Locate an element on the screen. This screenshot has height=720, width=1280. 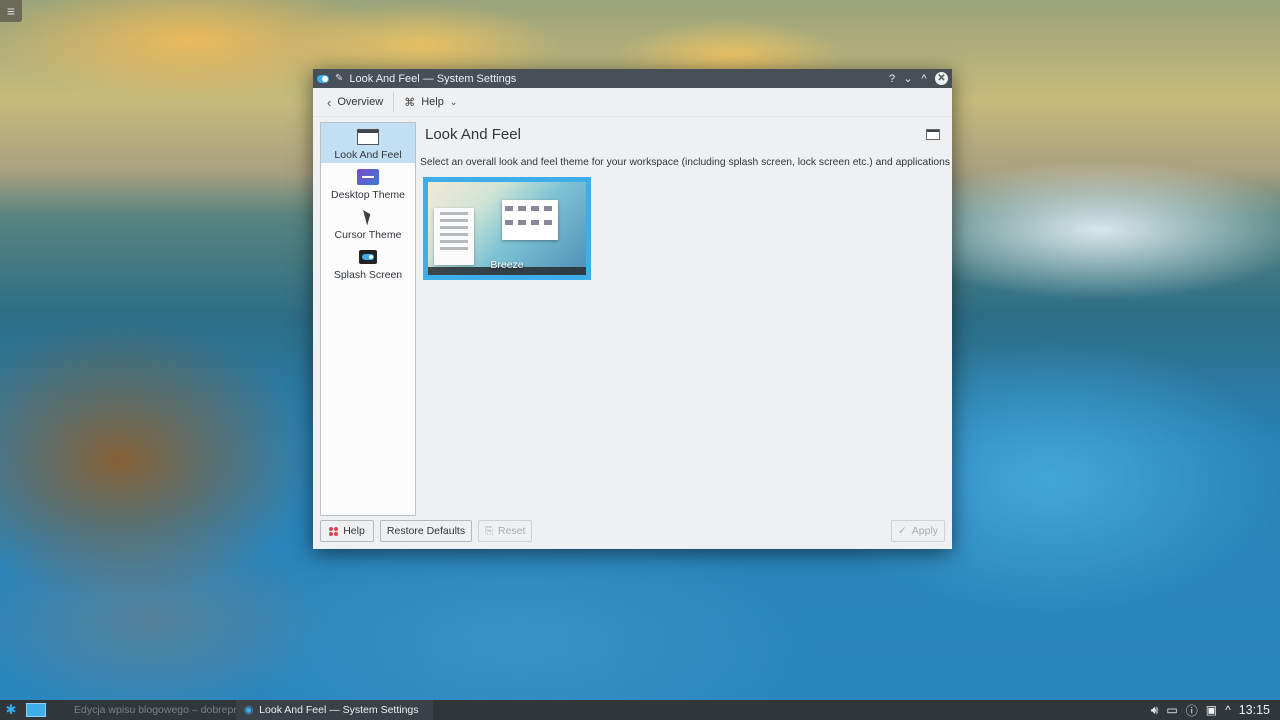
sidebar-item-desktop-theme: Desktop Theme is located at coordinates (368, 183).